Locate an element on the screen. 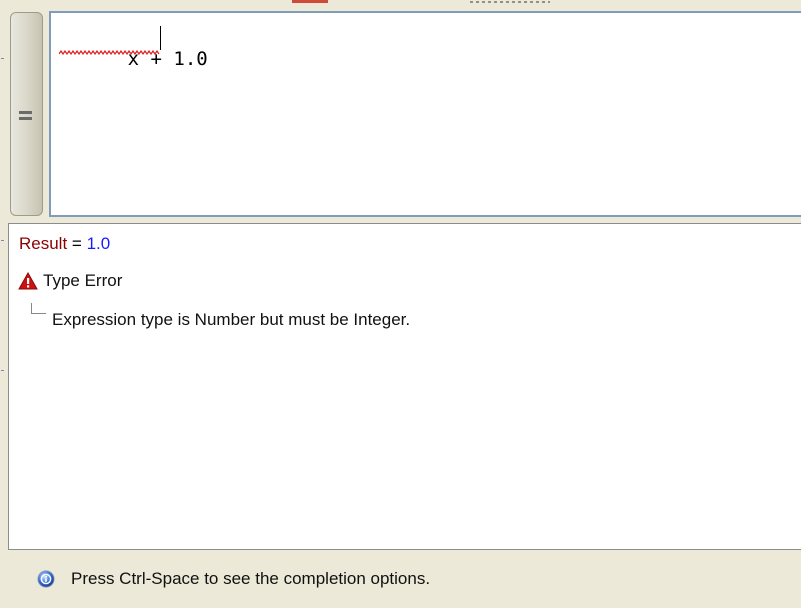 This screenshot has height=608, width=801. help-info-icon is located at coordinates (46, 579).